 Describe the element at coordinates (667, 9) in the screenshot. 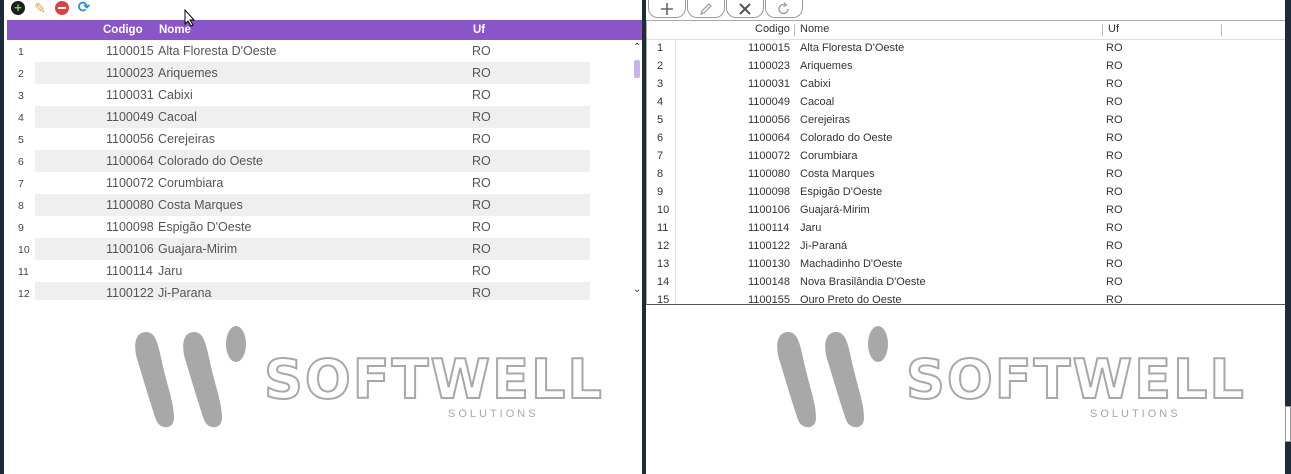

I see `add-button` at that location.